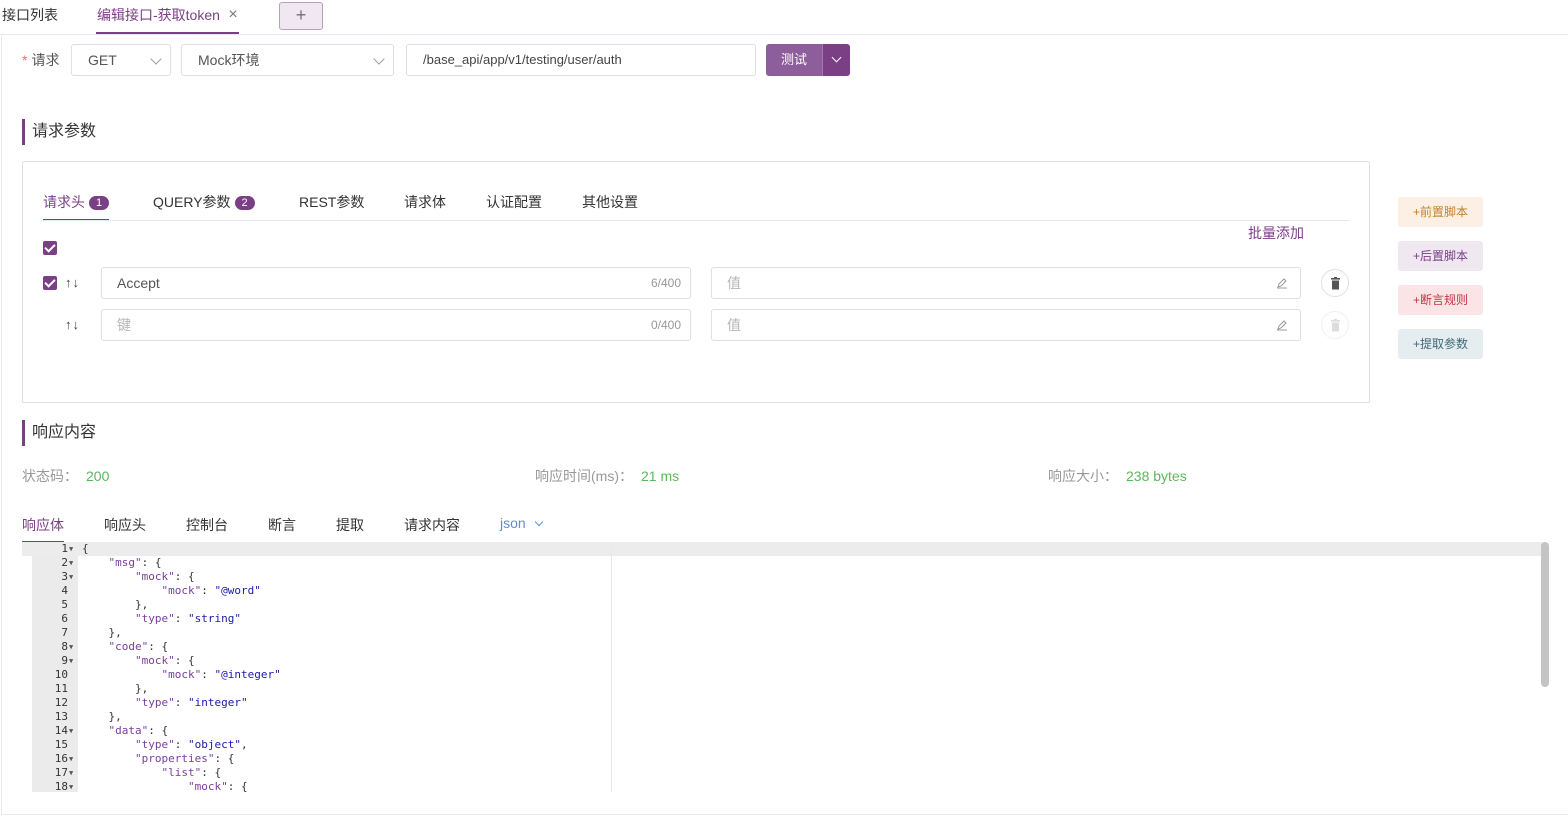  I want to click on time-label: 响应时间(ms)：, so click(584, 476).